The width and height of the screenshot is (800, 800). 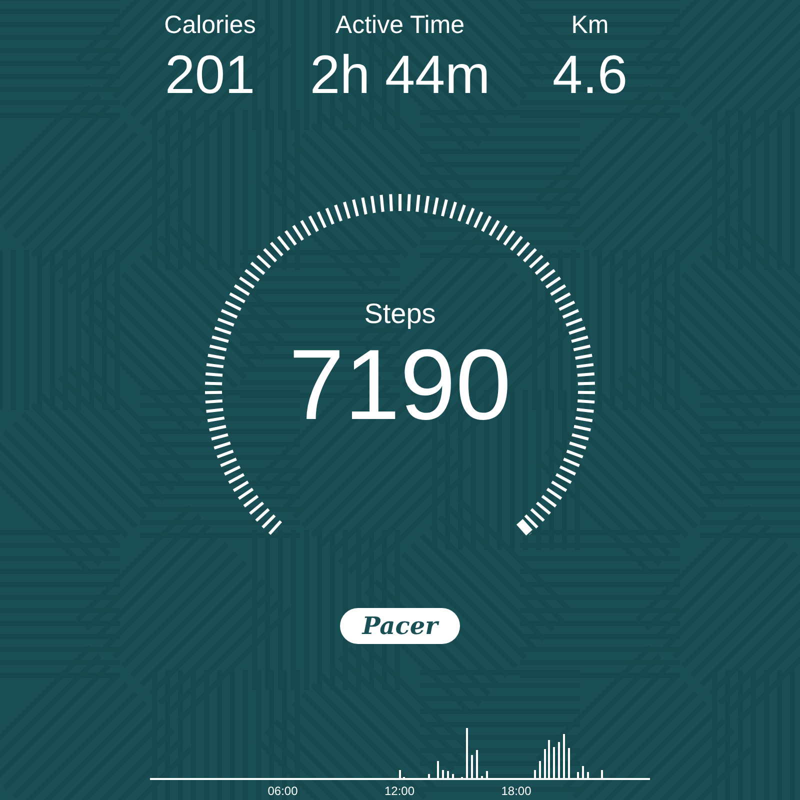 What do you see at coordinates (283, 791) in the screenshot?
I see `time-label: 06:00` at bounding box center [283, 791].